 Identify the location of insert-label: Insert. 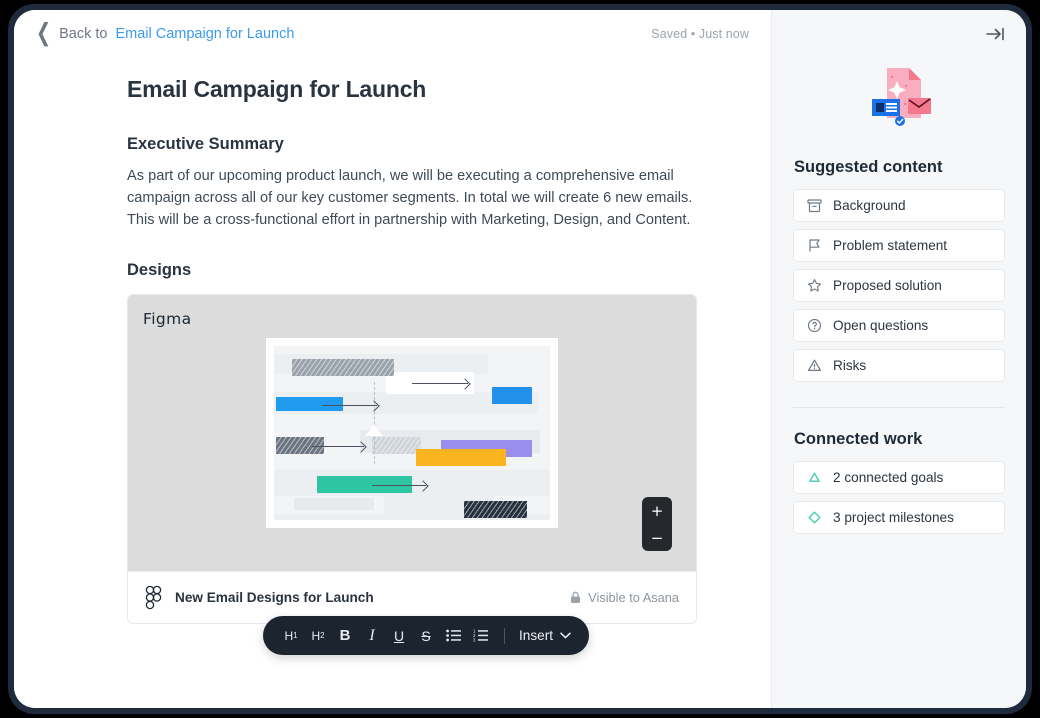
(536, 635).